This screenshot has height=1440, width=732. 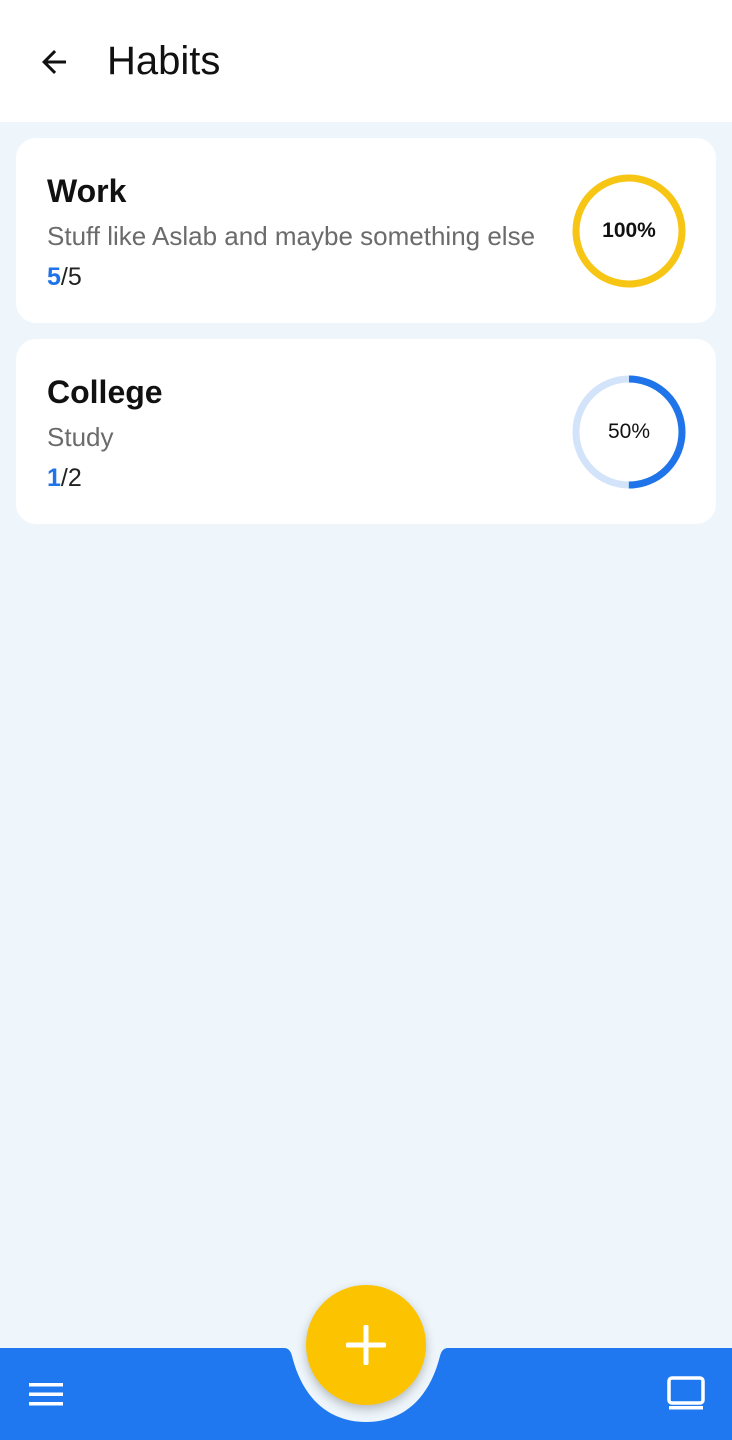 What do you see at coordinates (54, 277) in the screenshot?
I see `habit-count-done: 5` at bounding box center [54, 277].